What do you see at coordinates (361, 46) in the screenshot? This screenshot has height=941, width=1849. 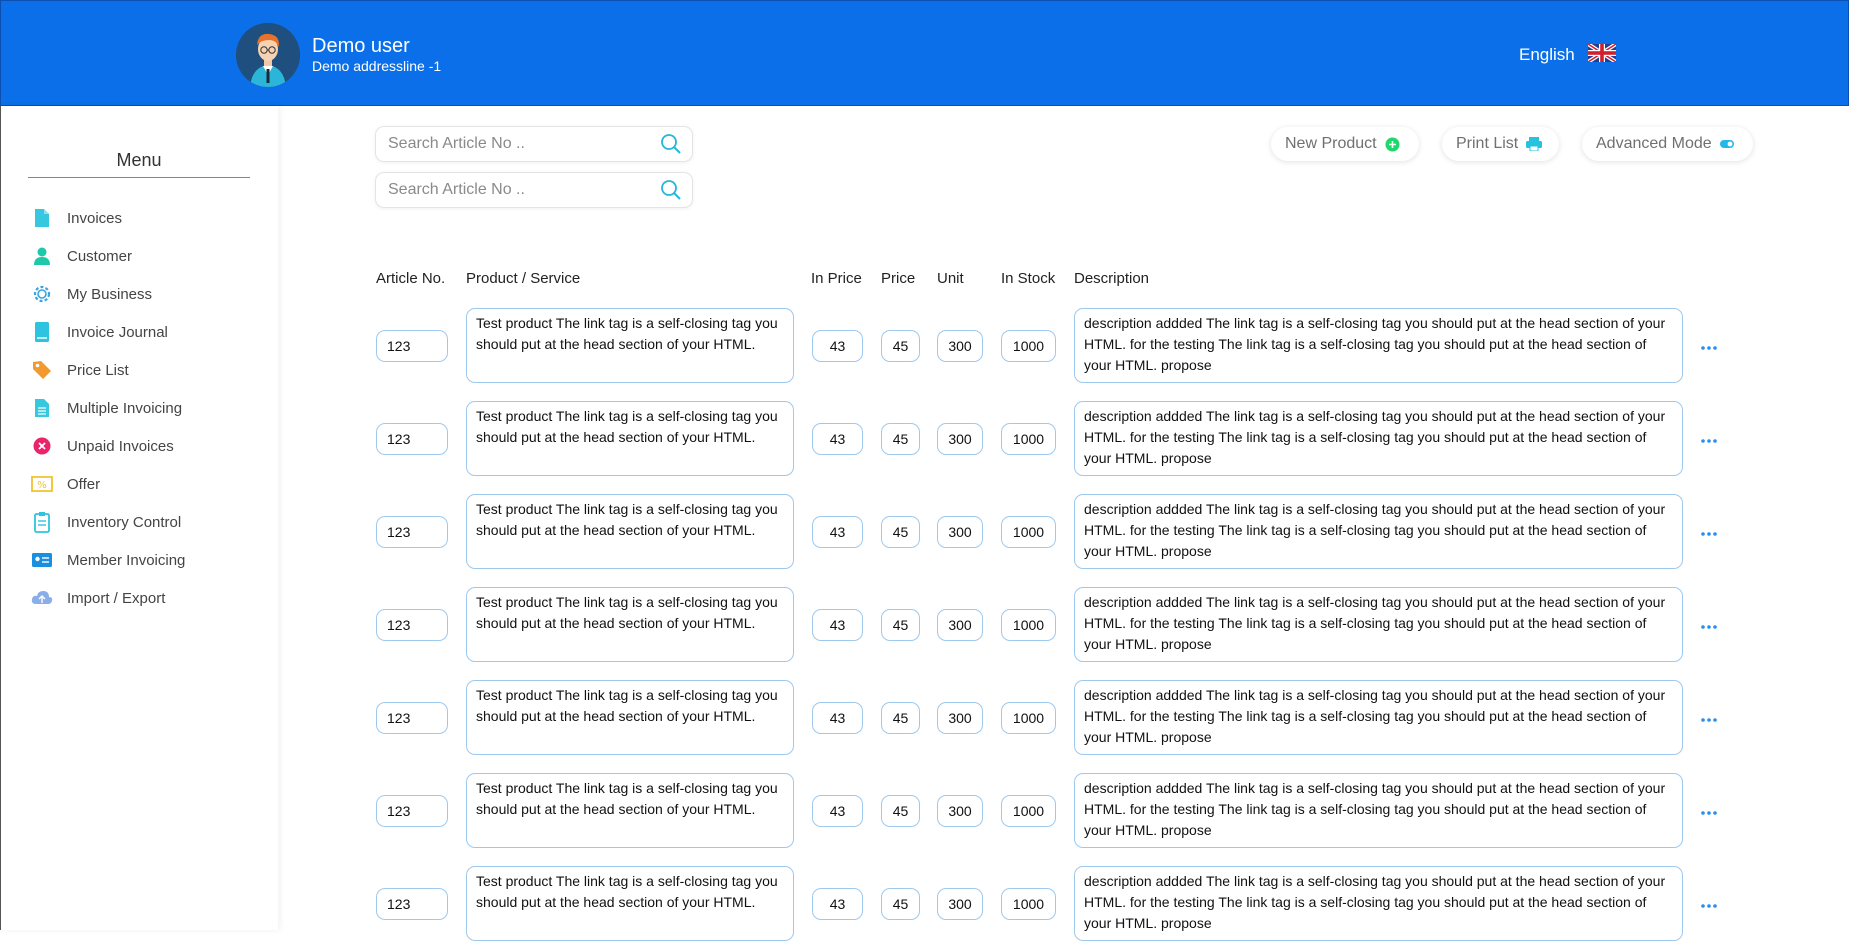 I see `user-name: Demo user` at bounding box center [361, 46].